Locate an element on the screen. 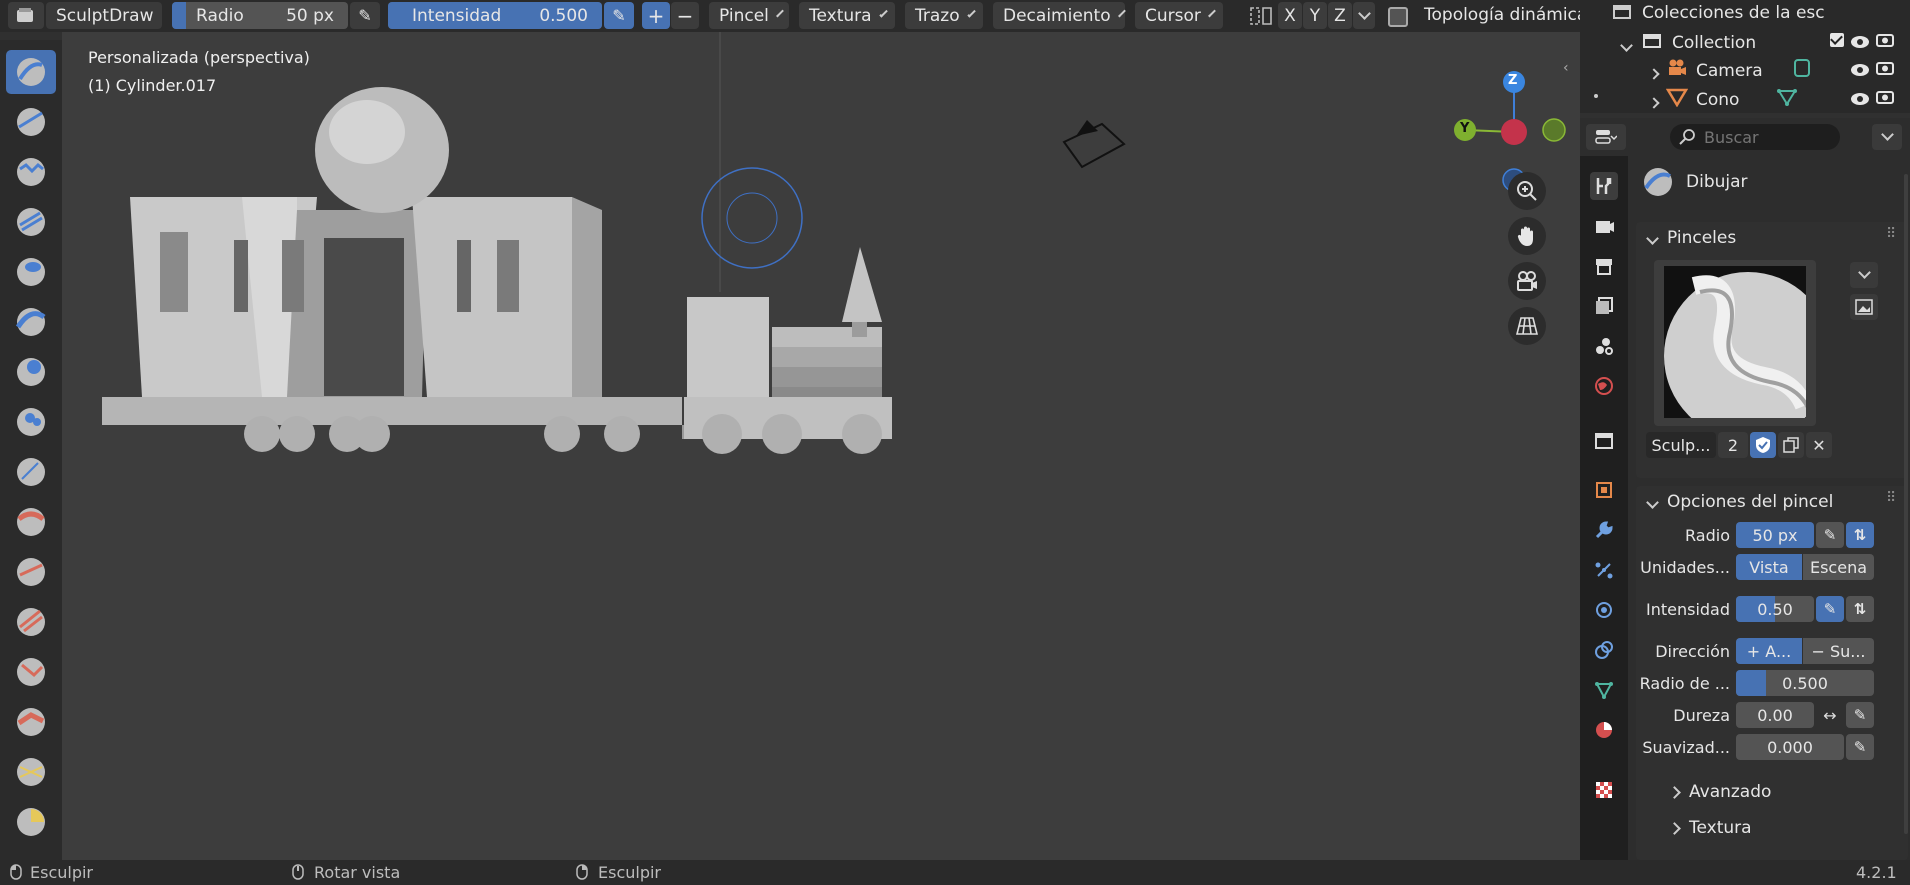  tool-inflate is located at coordinates (31, 372).